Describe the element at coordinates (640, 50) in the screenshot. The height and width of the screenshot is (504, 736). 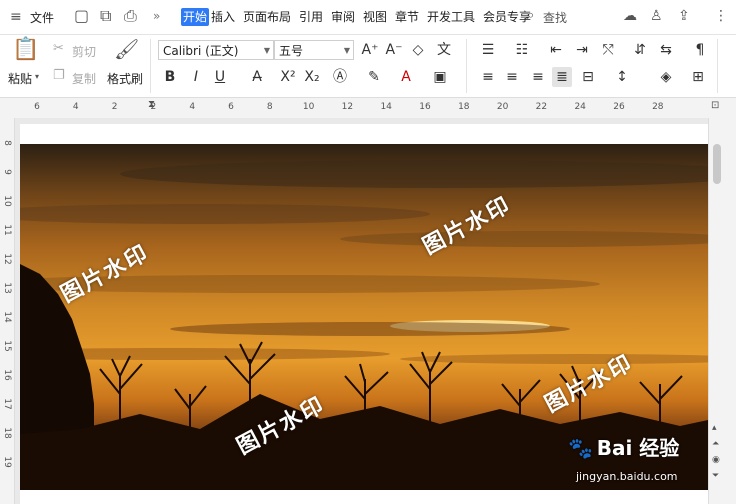
I see `text-direction-icon: ⇵` at that location.